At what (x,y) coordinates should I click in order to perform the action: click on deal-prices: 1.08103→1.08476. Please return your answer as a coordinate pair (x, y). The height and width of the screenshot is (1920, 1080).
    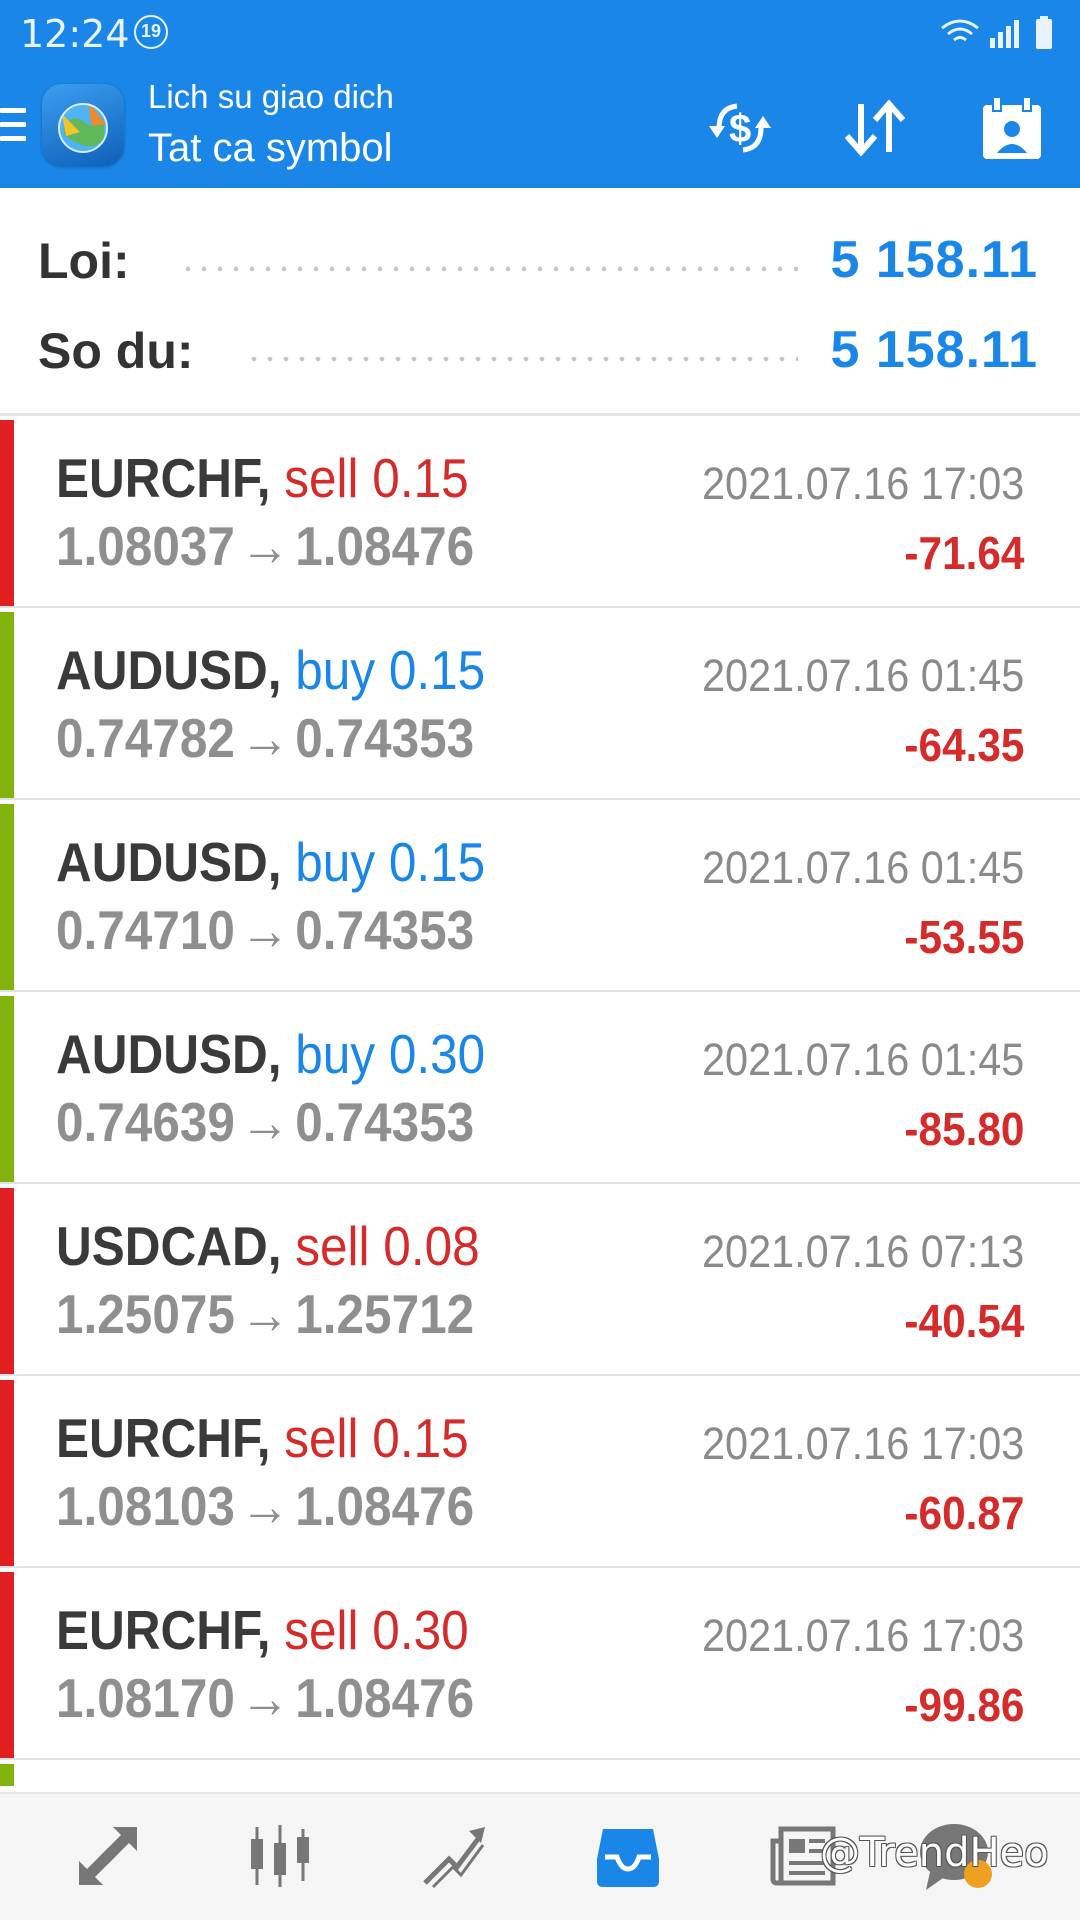
    Looking at the image, I should click on (265, 1506).